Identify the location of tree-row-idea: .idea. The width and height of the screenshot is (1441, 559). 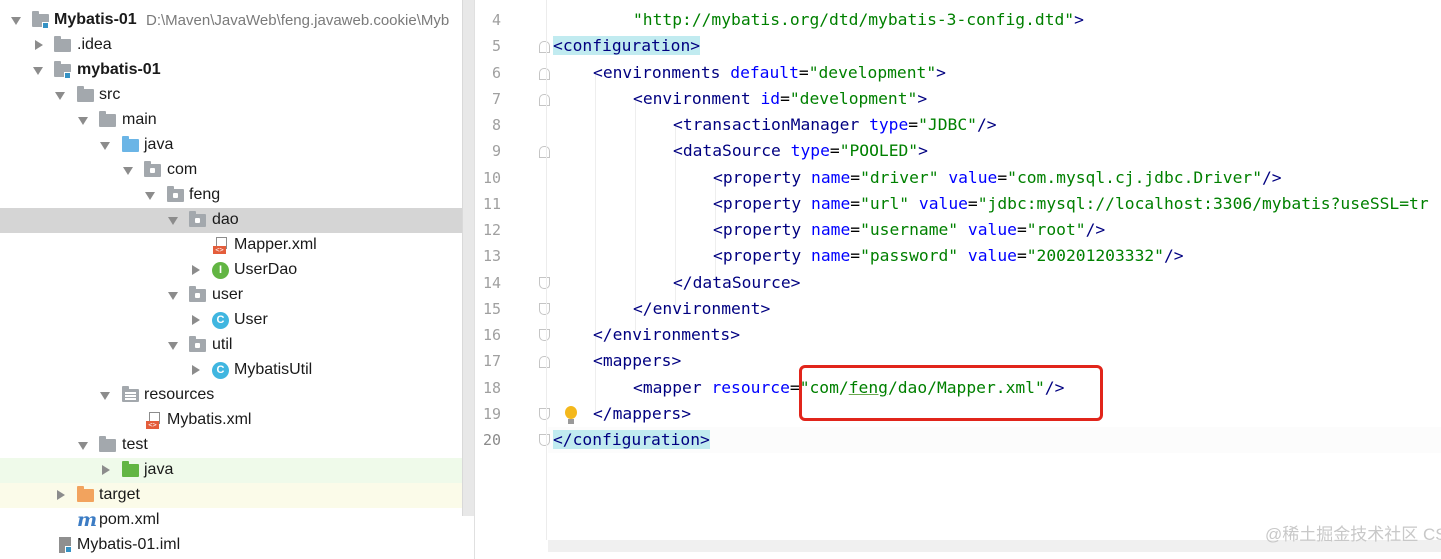
(237, 45).